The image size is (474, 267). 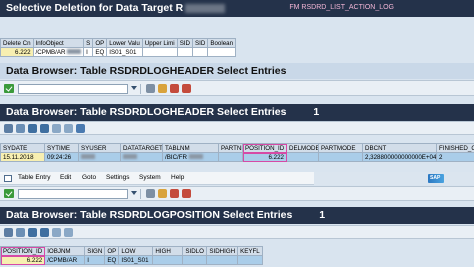 I want to click on cell-partmode, so click(x=340, y=157).